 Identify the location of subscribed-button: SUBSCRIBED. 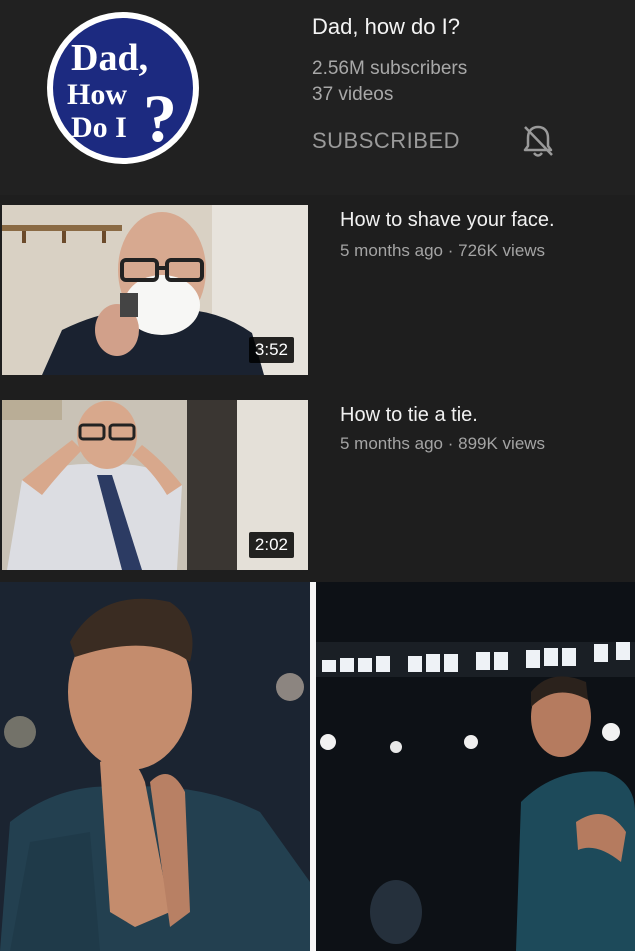
(386, 141).